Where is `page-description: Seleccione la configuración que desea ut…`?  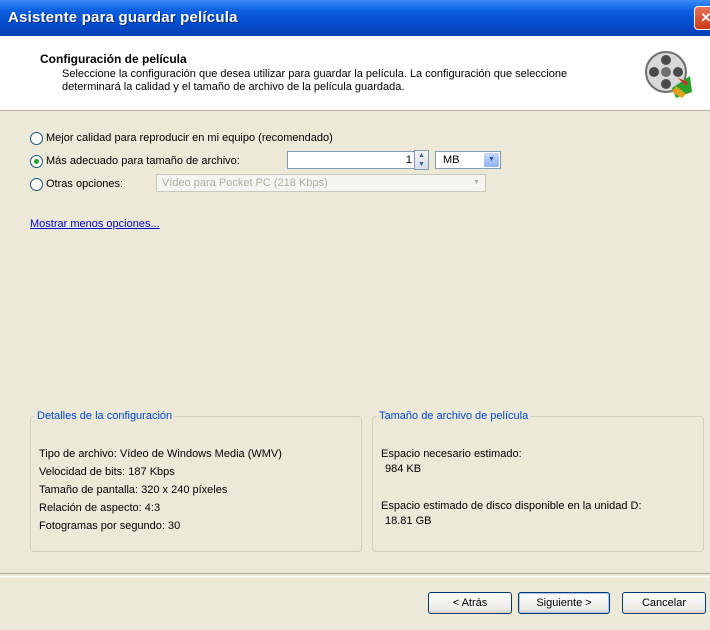
page-description: Seleccione la configuración que desea ut… is located at coordinates (315, 80).